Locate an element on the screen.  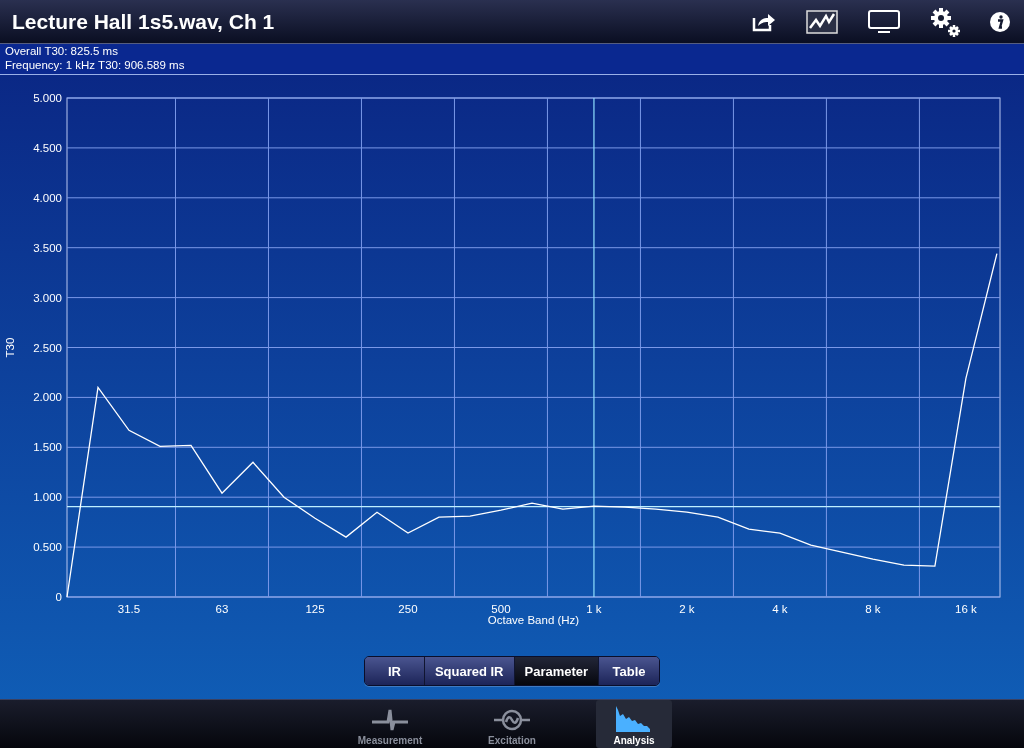
y-tick-label: 1.500 is located at coordinates (47, 447).